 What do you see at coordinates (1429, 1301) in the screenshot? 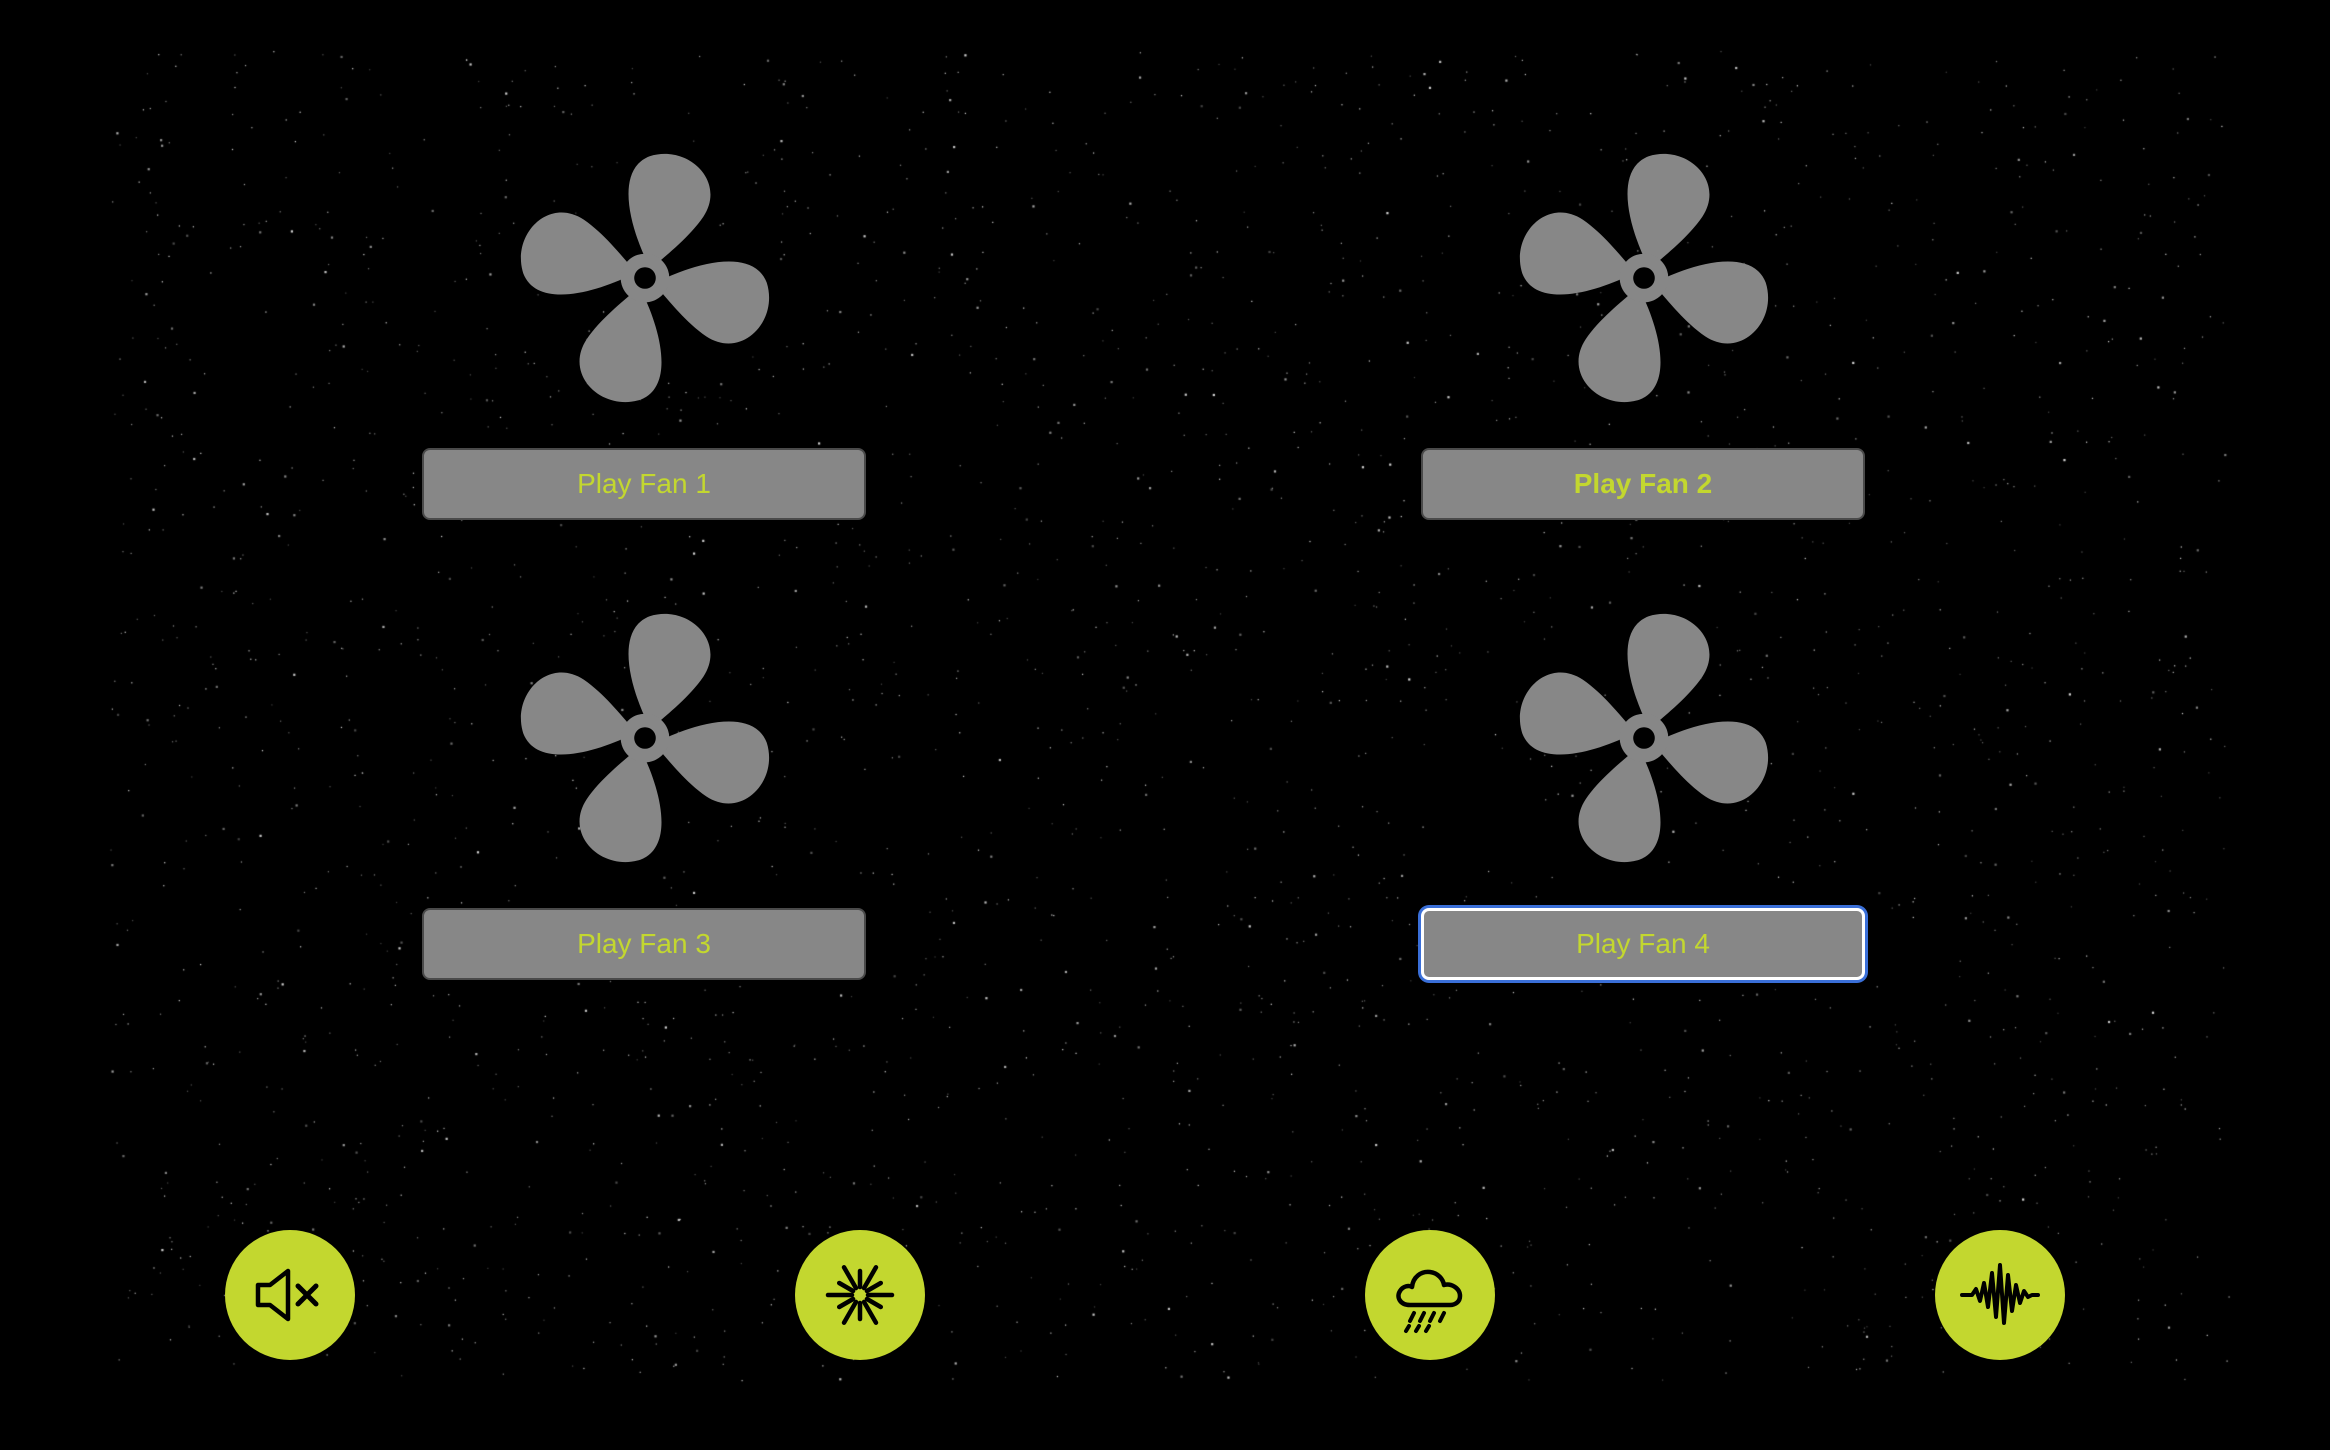
I see `rain-cloud-icon` at bounding box center [1429, 1301].